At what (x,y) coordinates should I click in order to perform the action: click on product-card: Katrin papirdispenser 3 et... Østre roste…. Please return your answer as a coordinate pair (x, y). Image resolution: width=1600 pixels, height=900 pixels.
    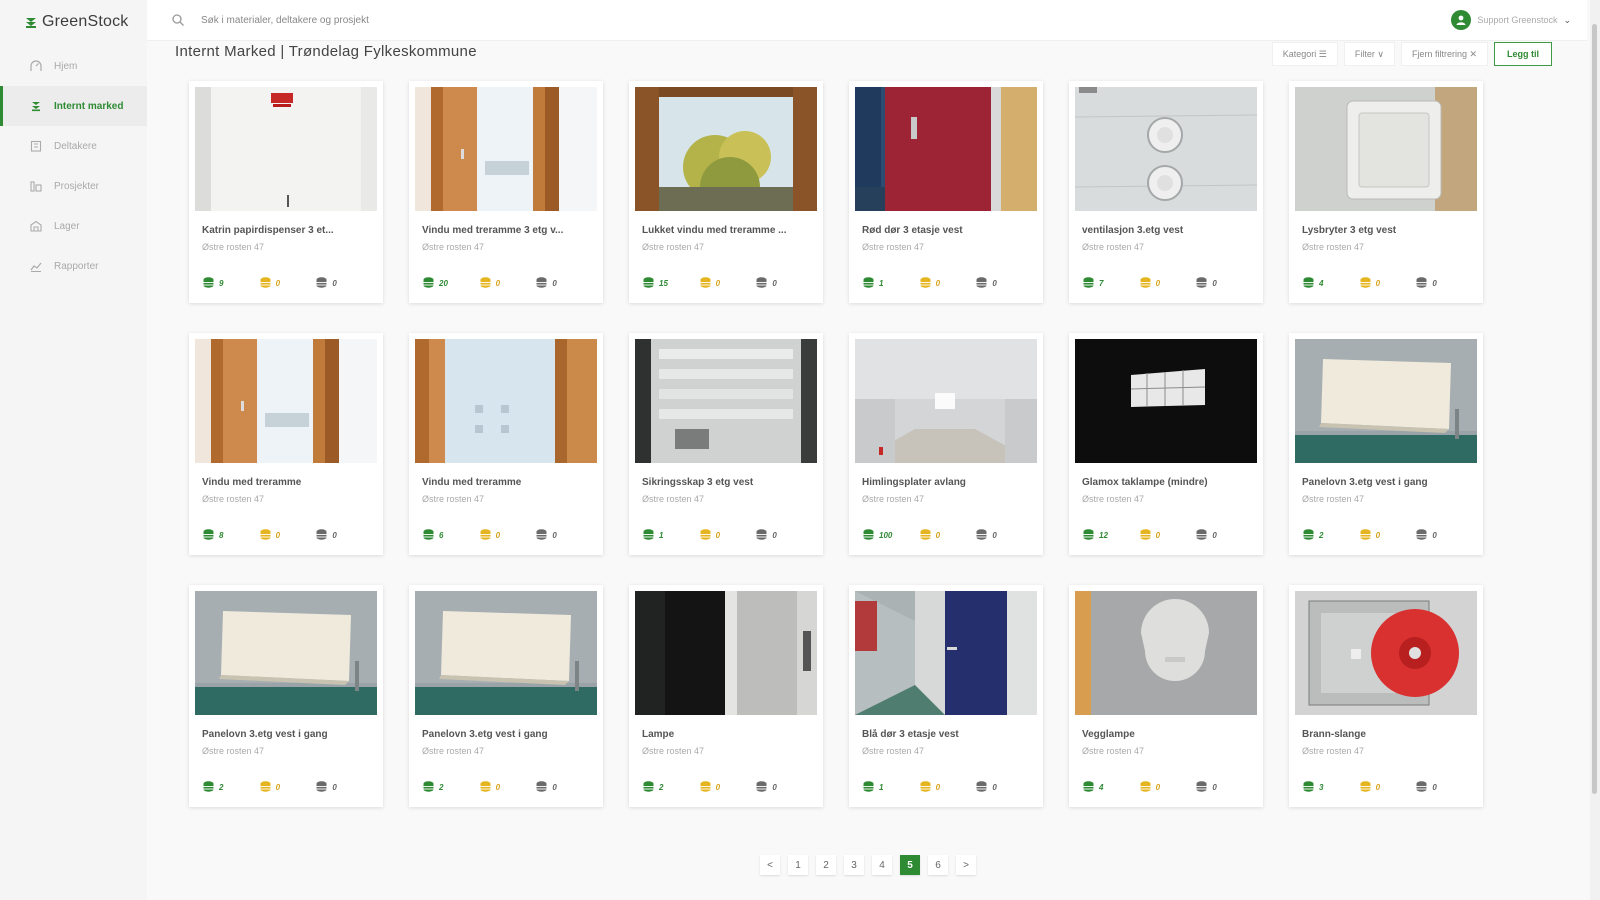
    Looking at the image, I should click on (286, 192).